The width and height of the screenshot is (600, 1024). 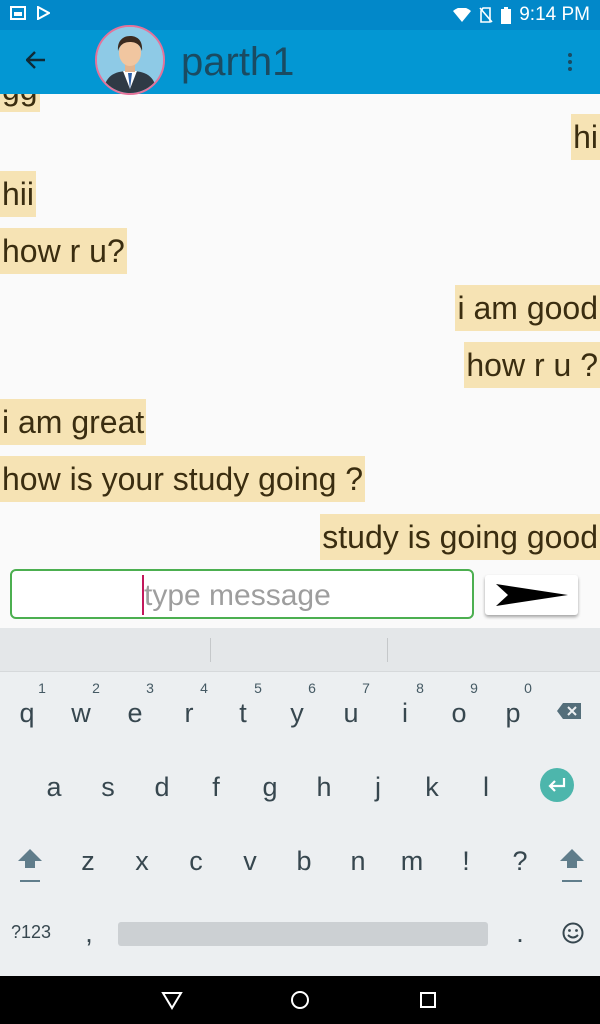 I want to click on enter-key, so click(x=557, y=784).